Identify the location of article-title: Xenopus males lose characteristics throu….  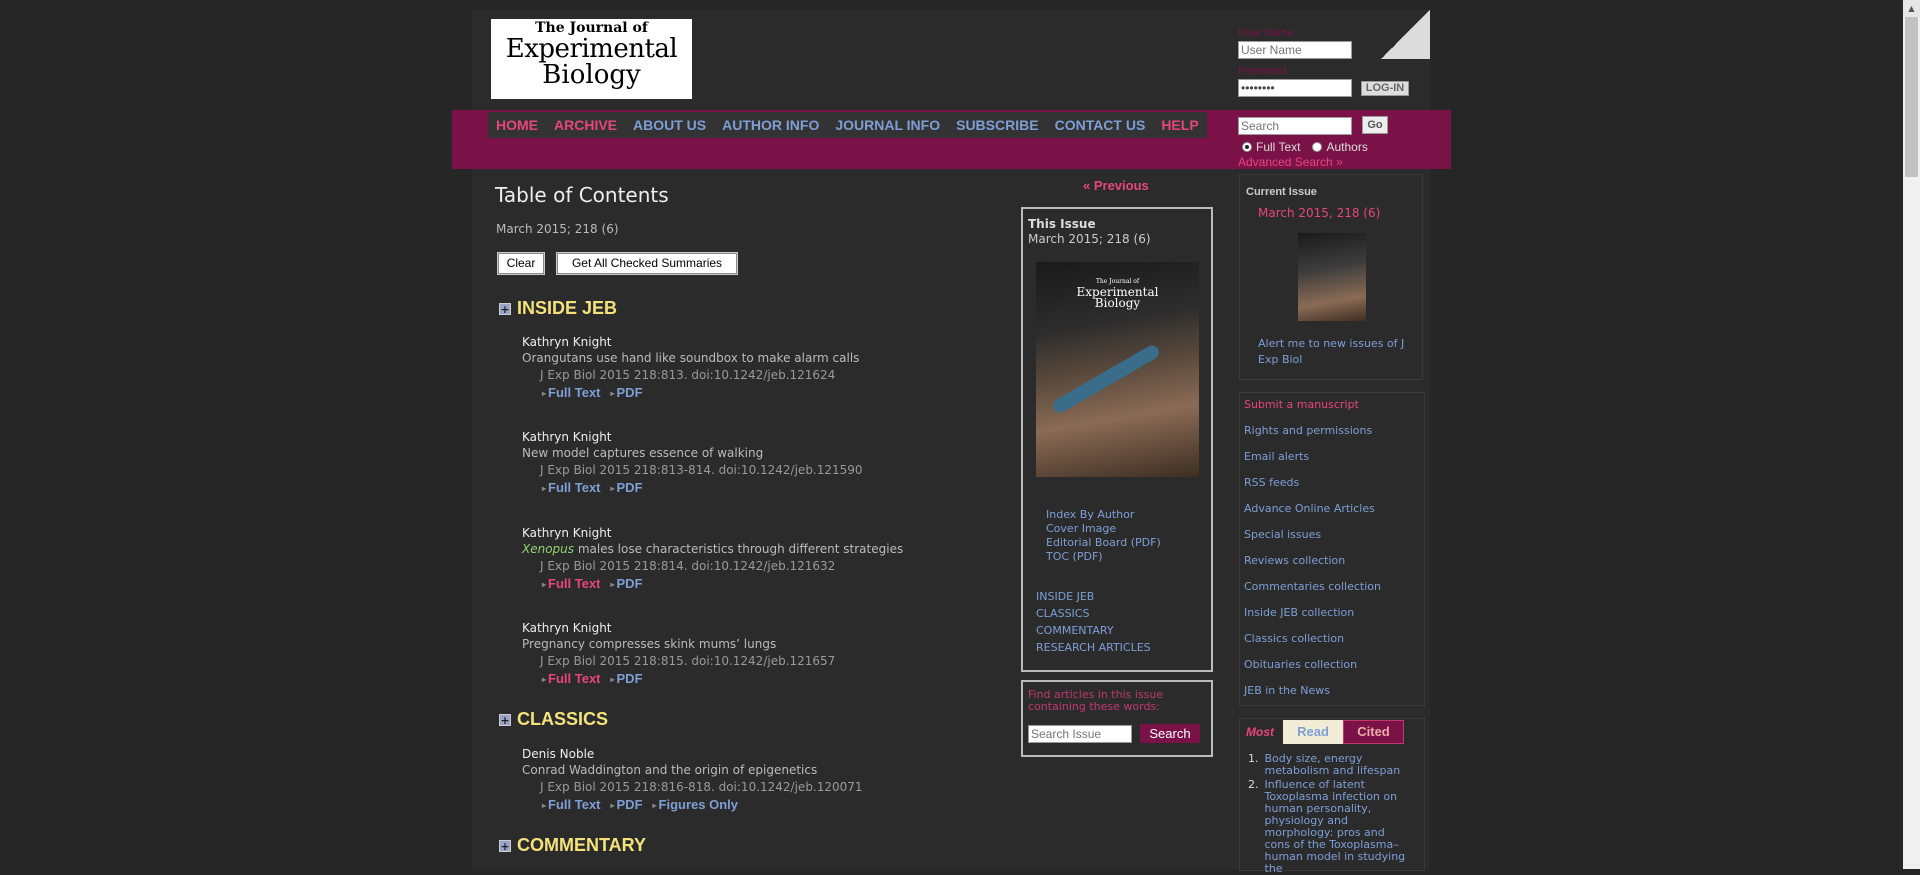
(782, 549).